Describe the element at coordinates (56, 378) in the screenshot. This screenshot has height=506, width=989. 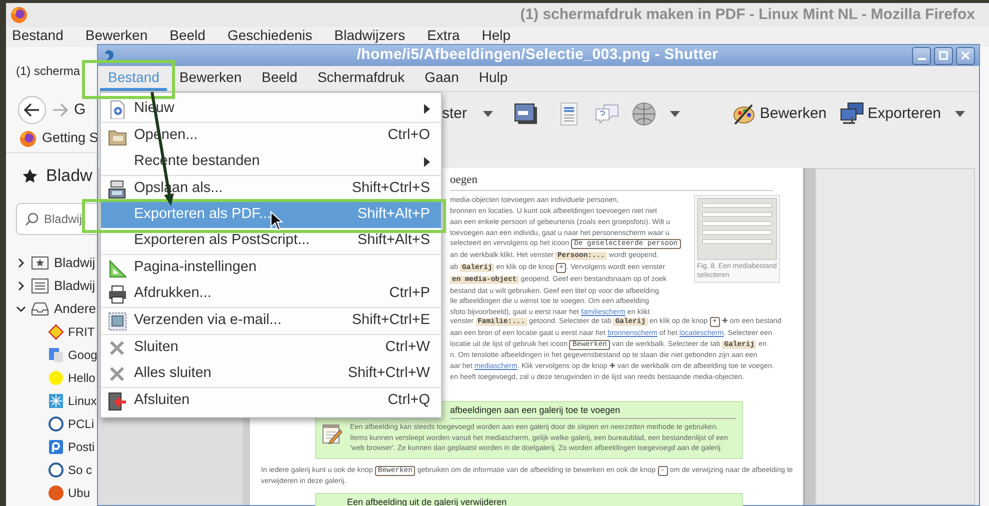
I see `dot-logo-icon` at that location.